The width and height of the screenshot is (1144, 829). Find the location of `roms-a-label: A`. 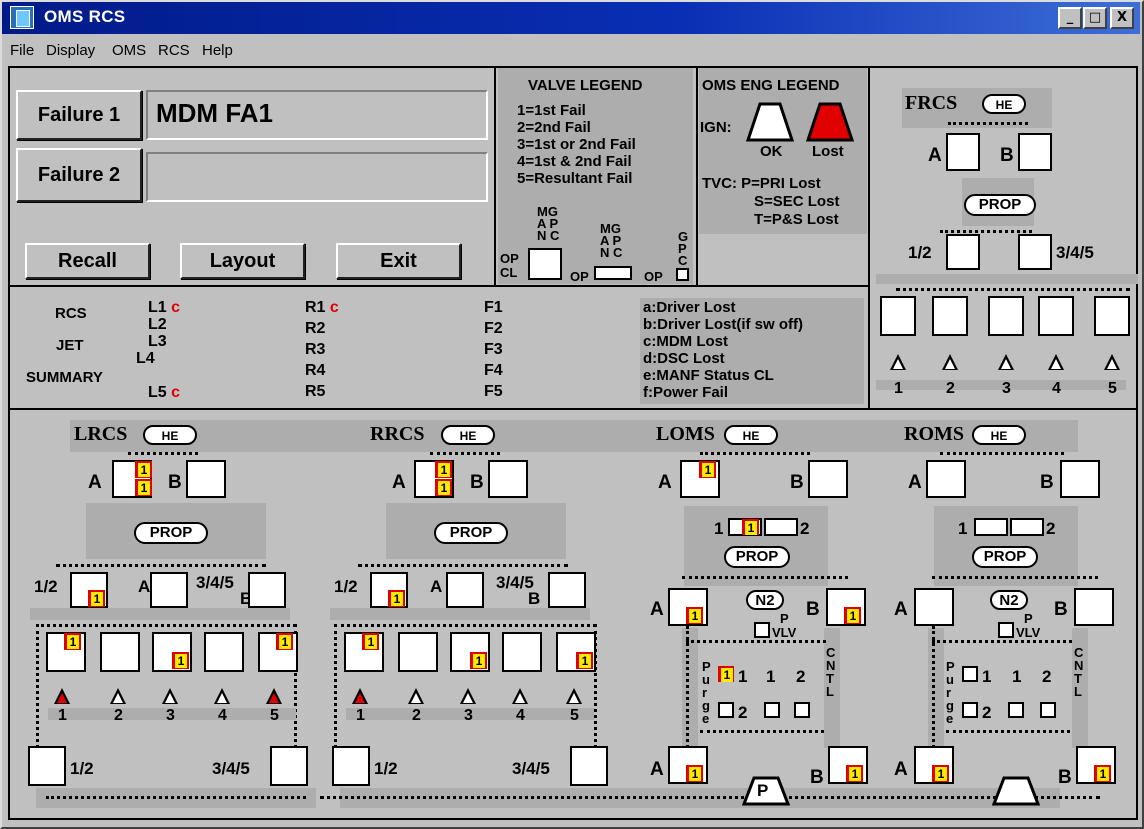

roms-a-label: A is located at coordinates (901, 609).